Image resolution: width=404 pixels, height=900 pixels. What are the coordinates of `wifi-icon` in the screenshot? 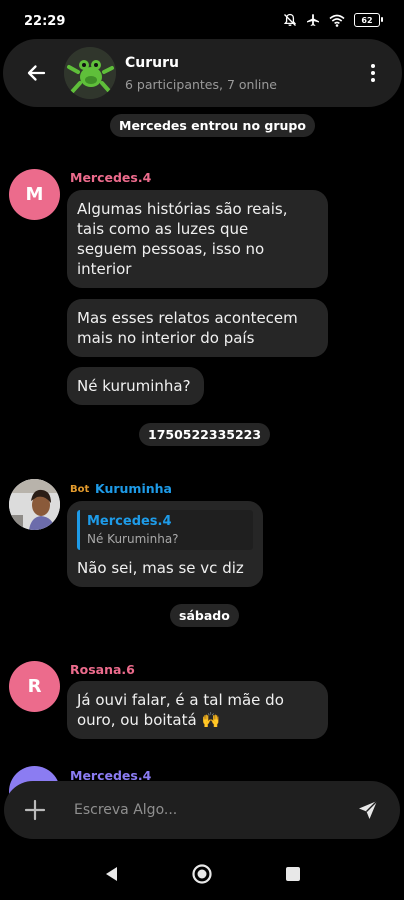 It's located at (337, 20).